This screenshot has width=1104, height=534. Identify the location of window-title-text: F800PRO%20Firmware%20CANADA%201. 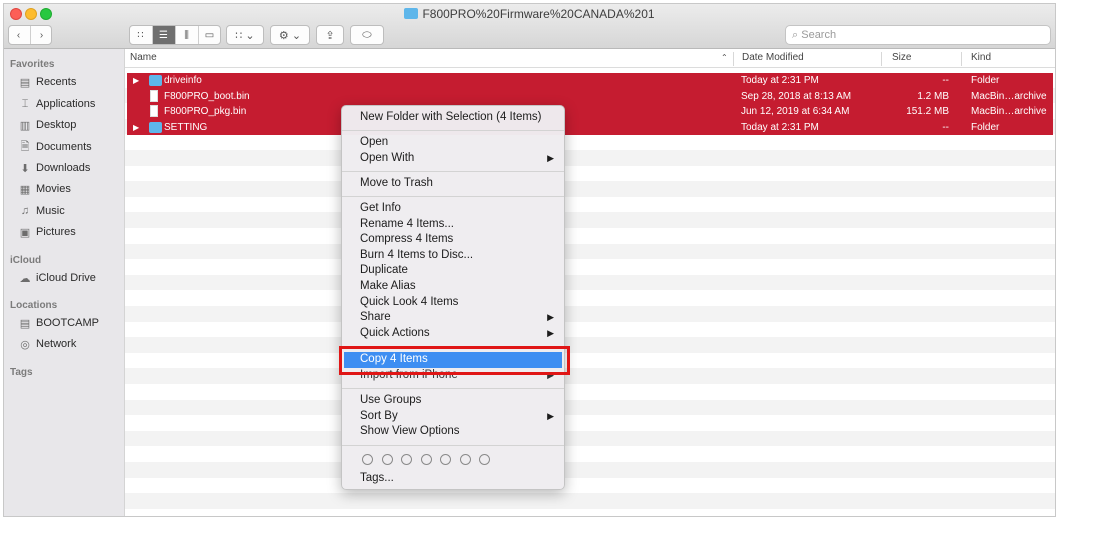
(538, 14).